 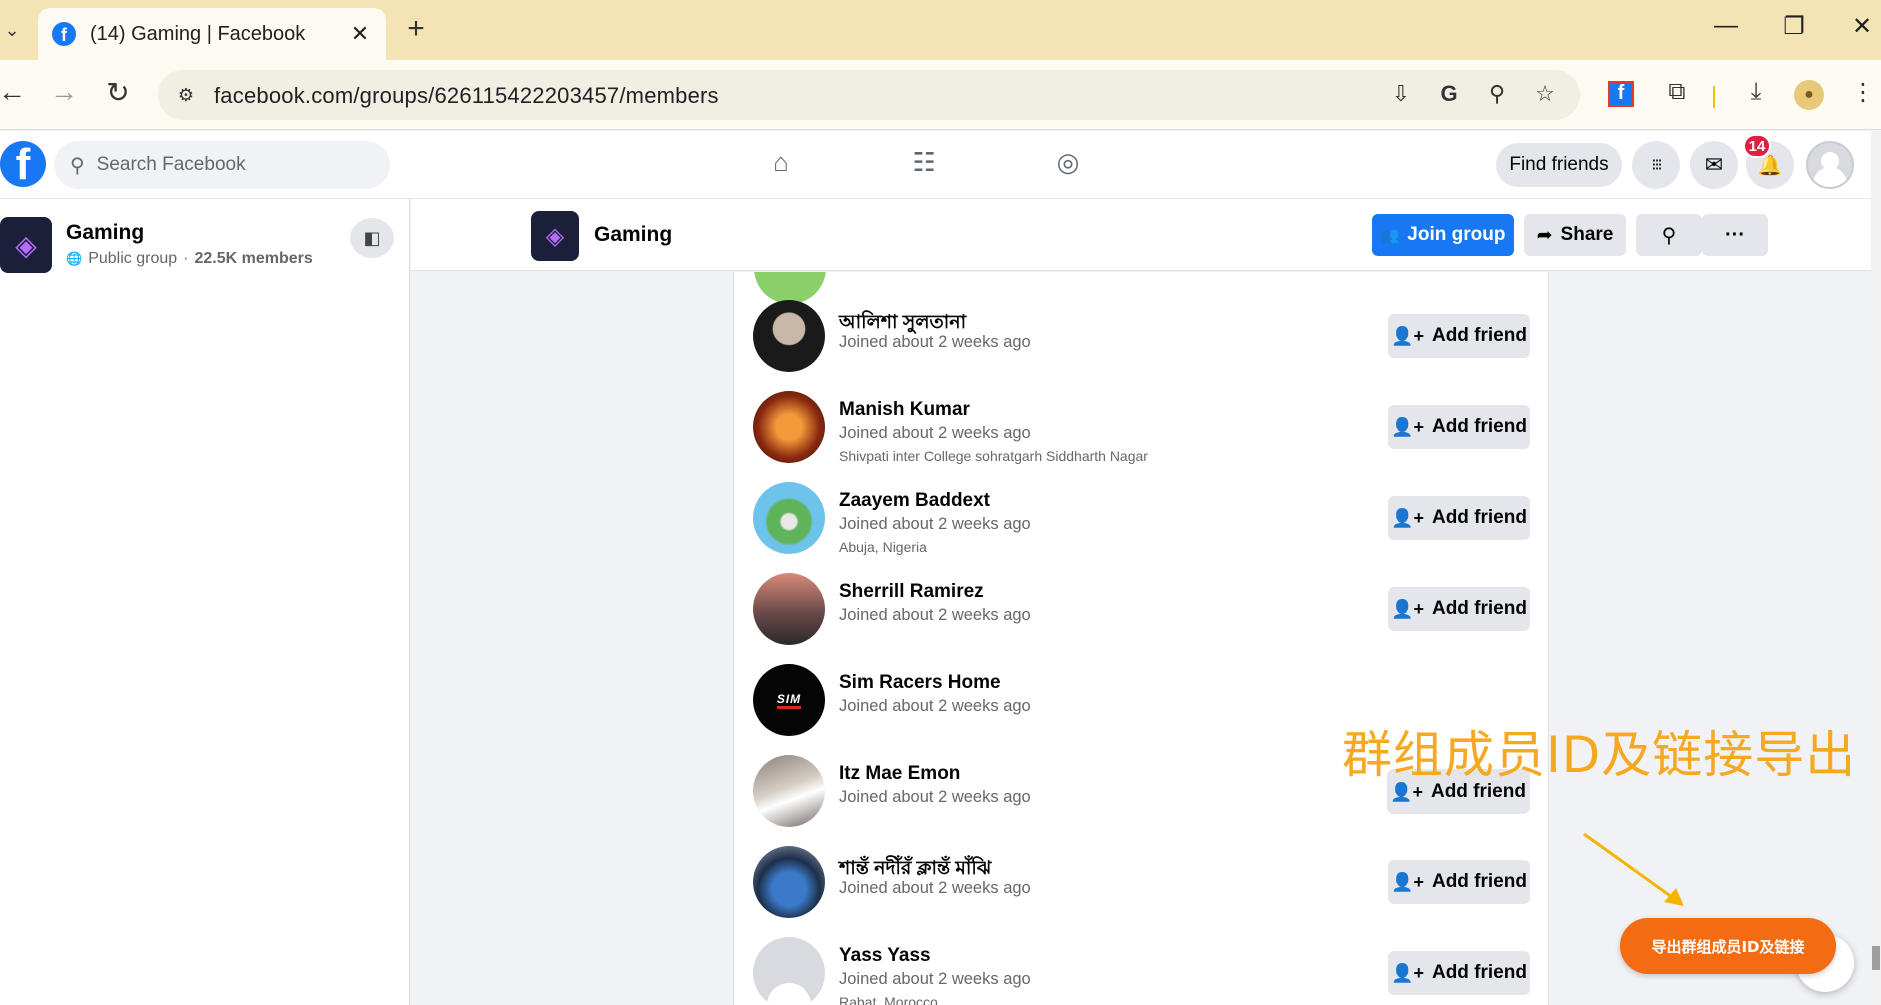 I want to click on active-tab: f (14) Gaming | Facebook ✕, so click(x=212, y=34).